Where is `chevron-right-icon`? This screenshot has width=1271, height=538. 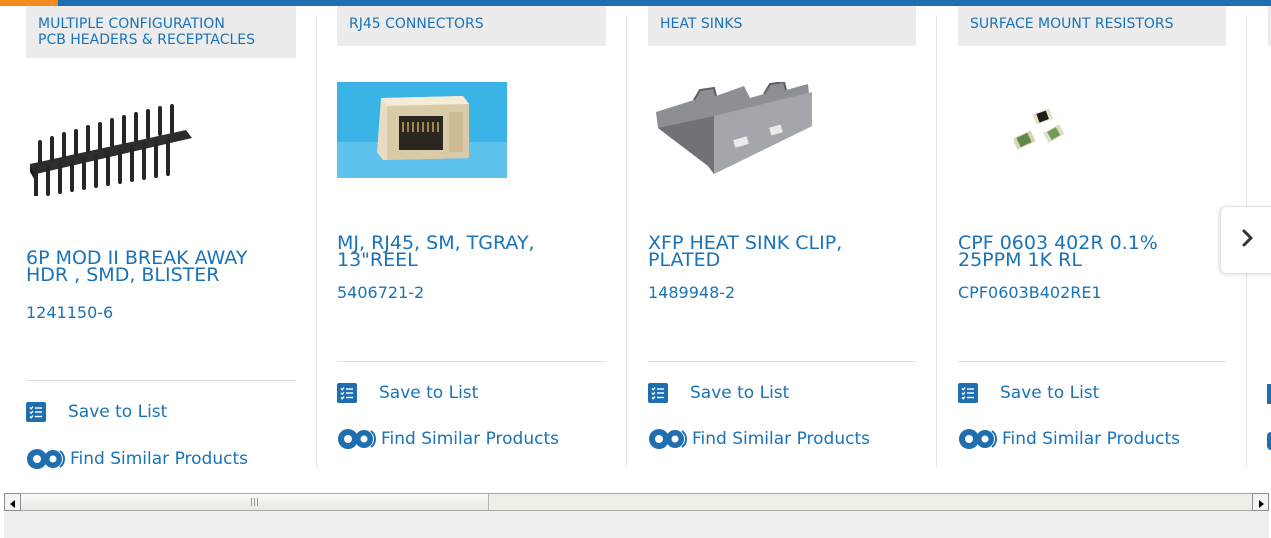 chevron-right-icon is located at coordinates (1248, 240).